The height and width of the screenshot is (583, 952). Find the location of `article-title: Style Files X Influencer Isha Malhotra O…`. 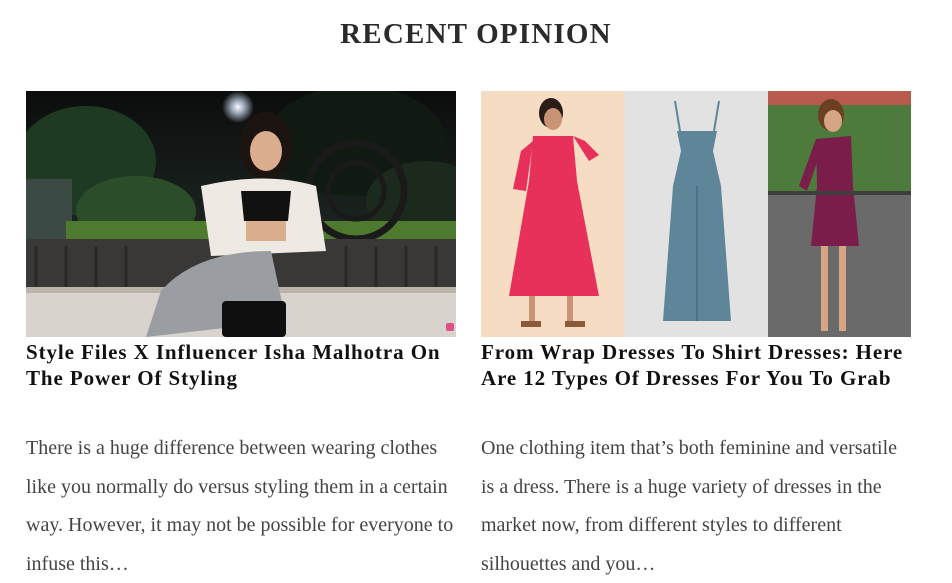

article-title: Style Files X Influencer Isha Malhotra O… is located at coordinates (241, 364).